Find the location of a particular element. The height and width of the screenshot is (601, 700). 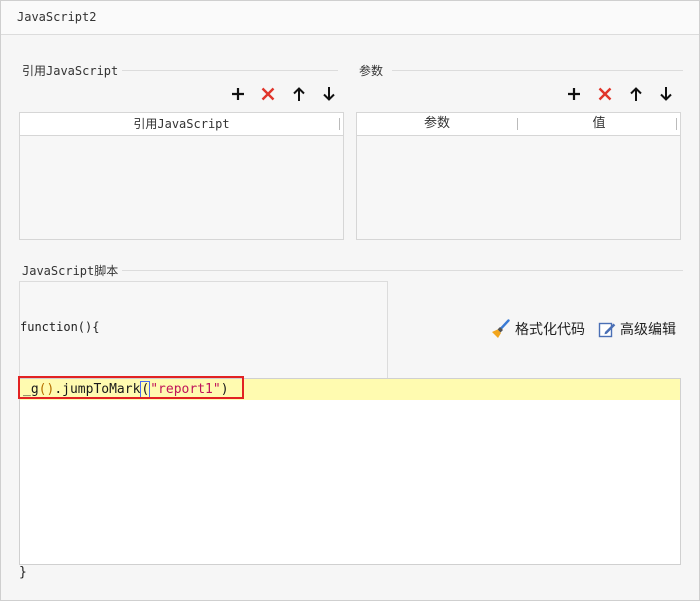

ref-delete-button is located at coordinates (268, 94).